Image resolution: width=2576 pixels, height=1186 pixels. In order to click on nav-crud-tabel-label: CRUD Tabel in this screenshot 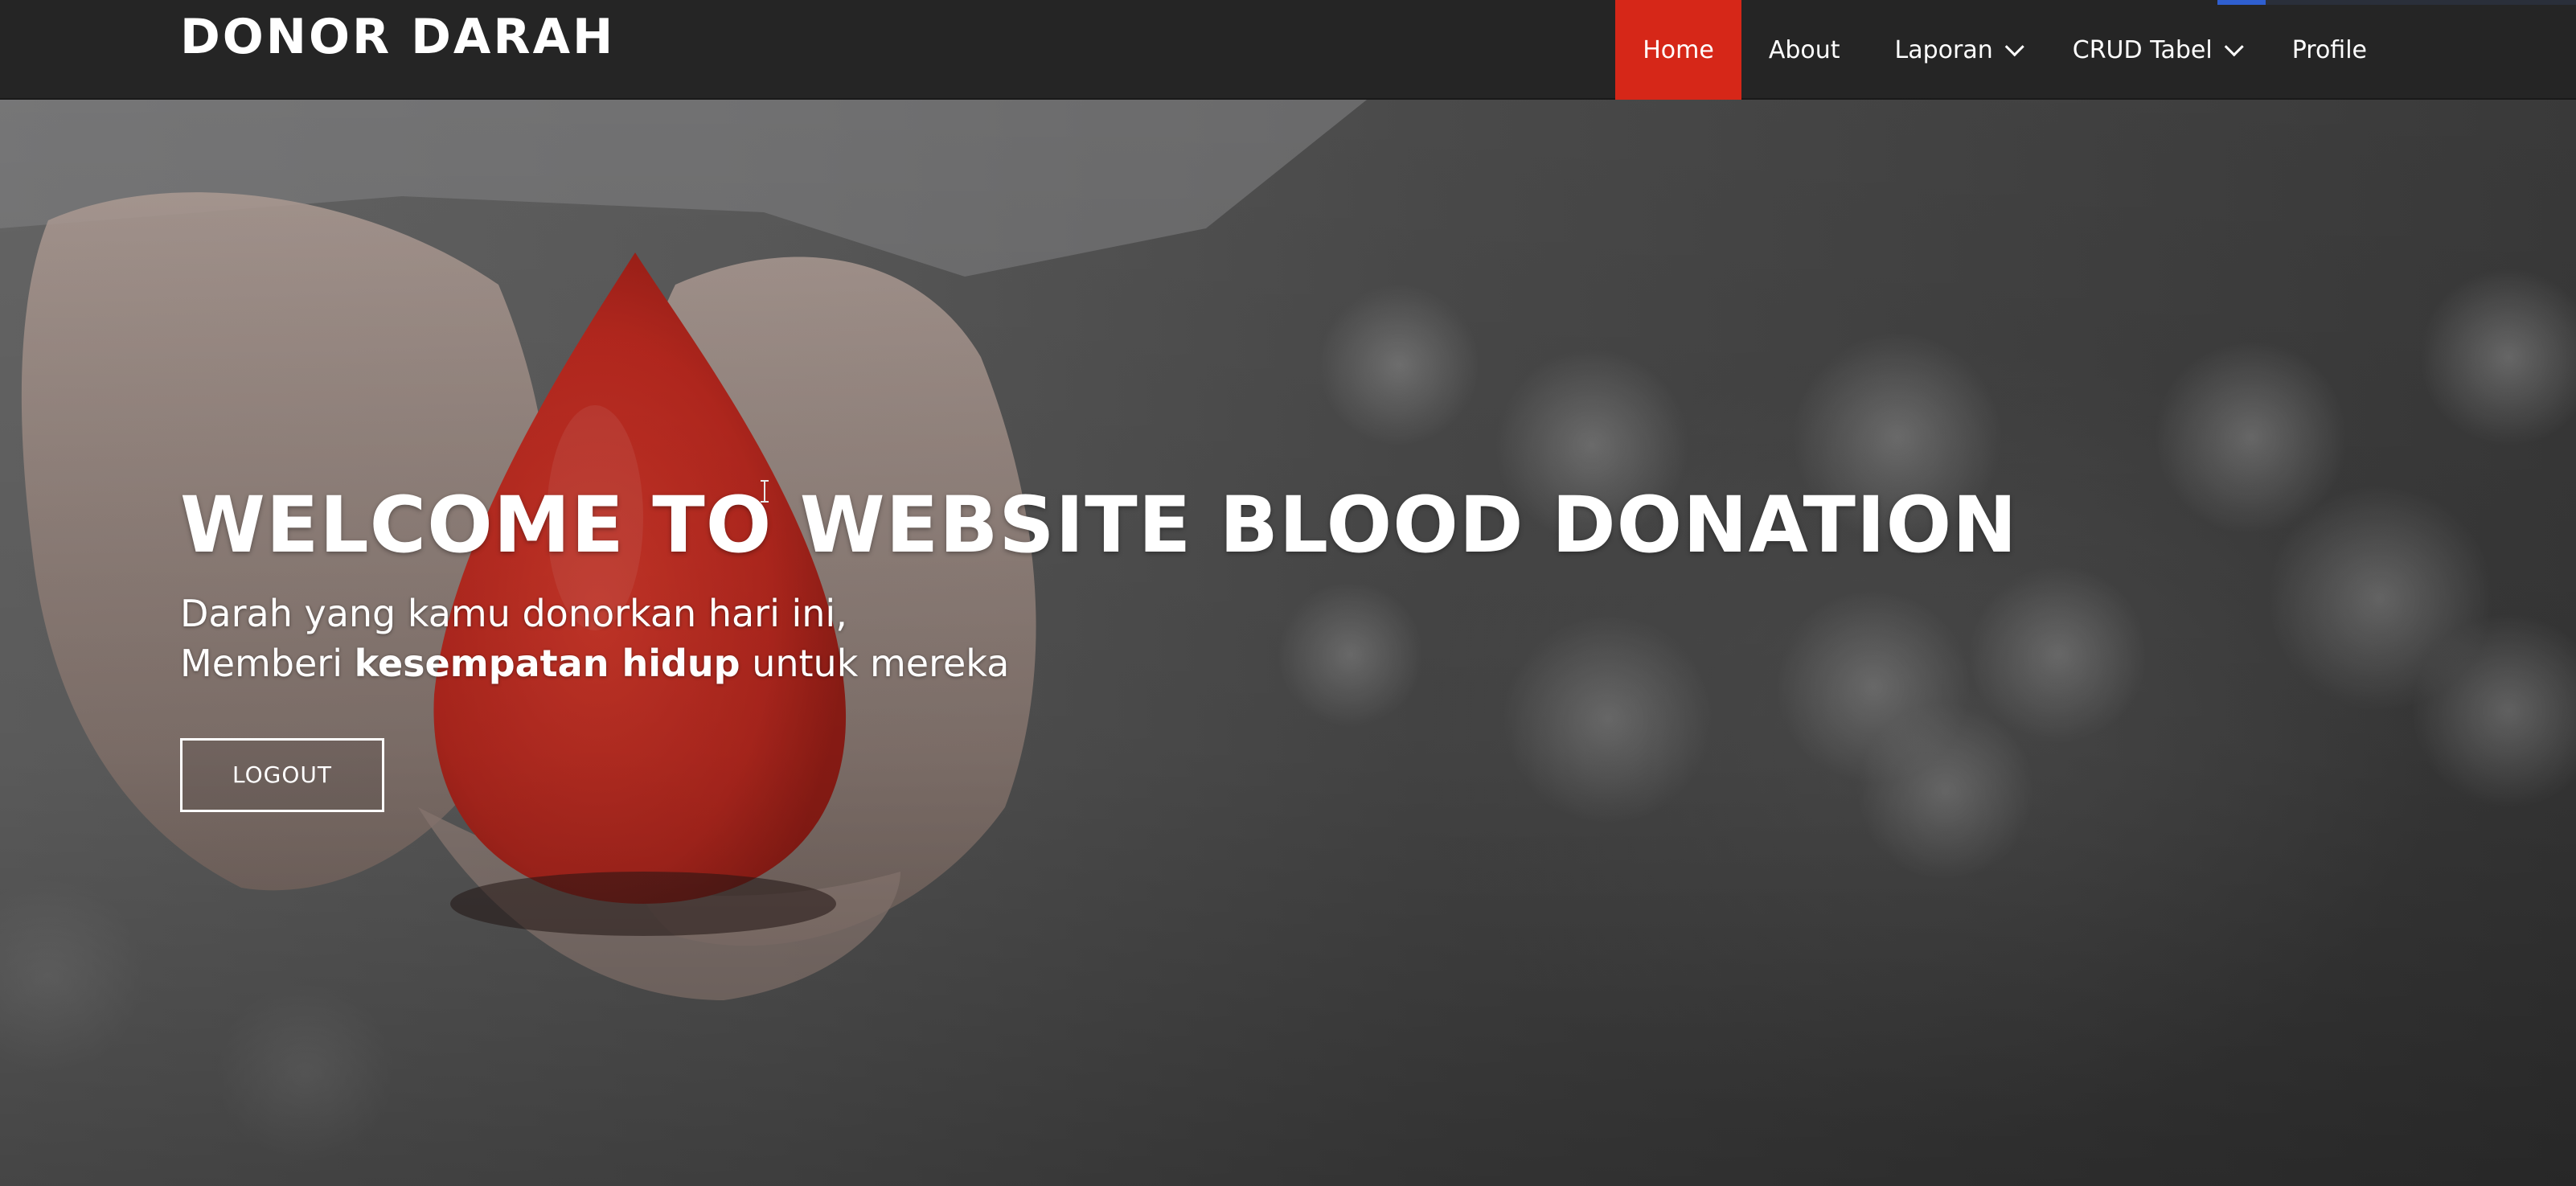, I will do `click(2142, 49)`.